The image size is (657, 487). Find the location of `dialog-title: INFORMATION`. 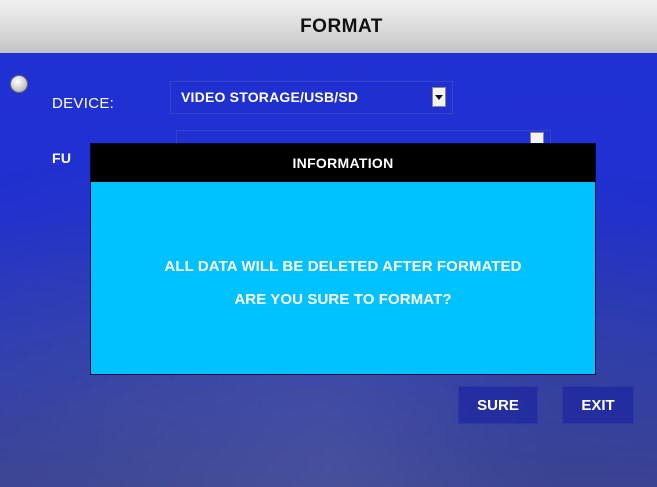

dialog-title: INFORMATION is located at coordinates (343, 163).